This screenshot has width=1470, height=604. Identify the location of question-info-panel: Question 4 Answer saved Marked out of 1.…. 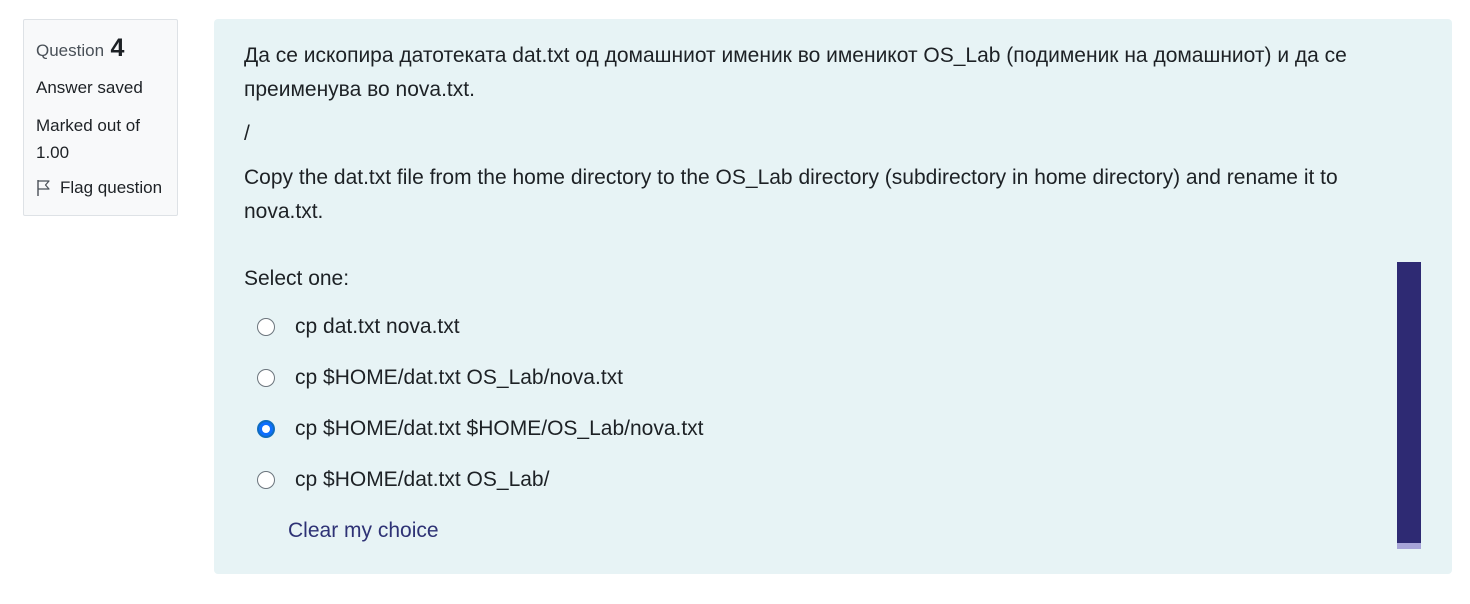
(100, 117).